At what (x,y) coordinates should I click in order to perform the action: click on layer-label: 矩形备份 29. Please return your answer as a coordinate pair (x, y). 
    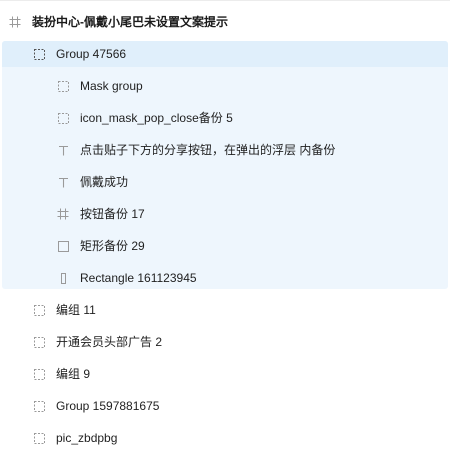
    Looking at the image, I should click on (112, 246).